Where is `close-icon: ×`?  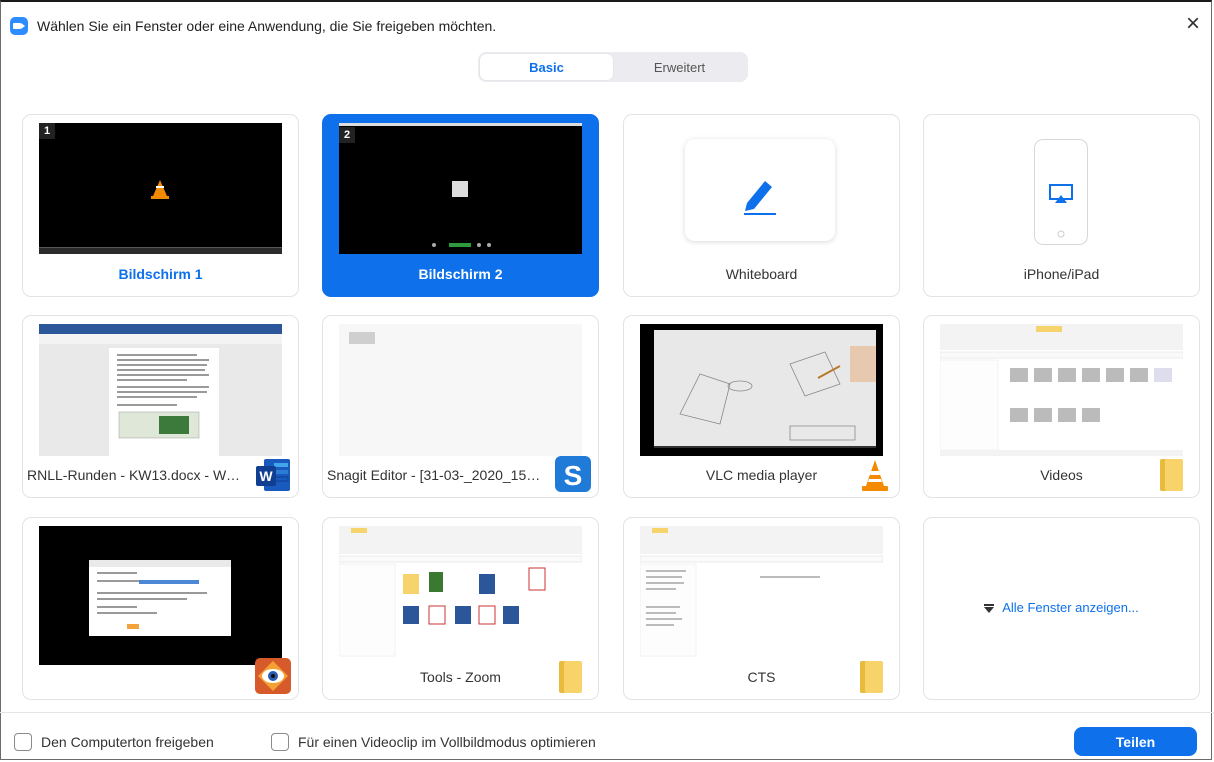
close-icon: × is located at coordinates (1193, 24).